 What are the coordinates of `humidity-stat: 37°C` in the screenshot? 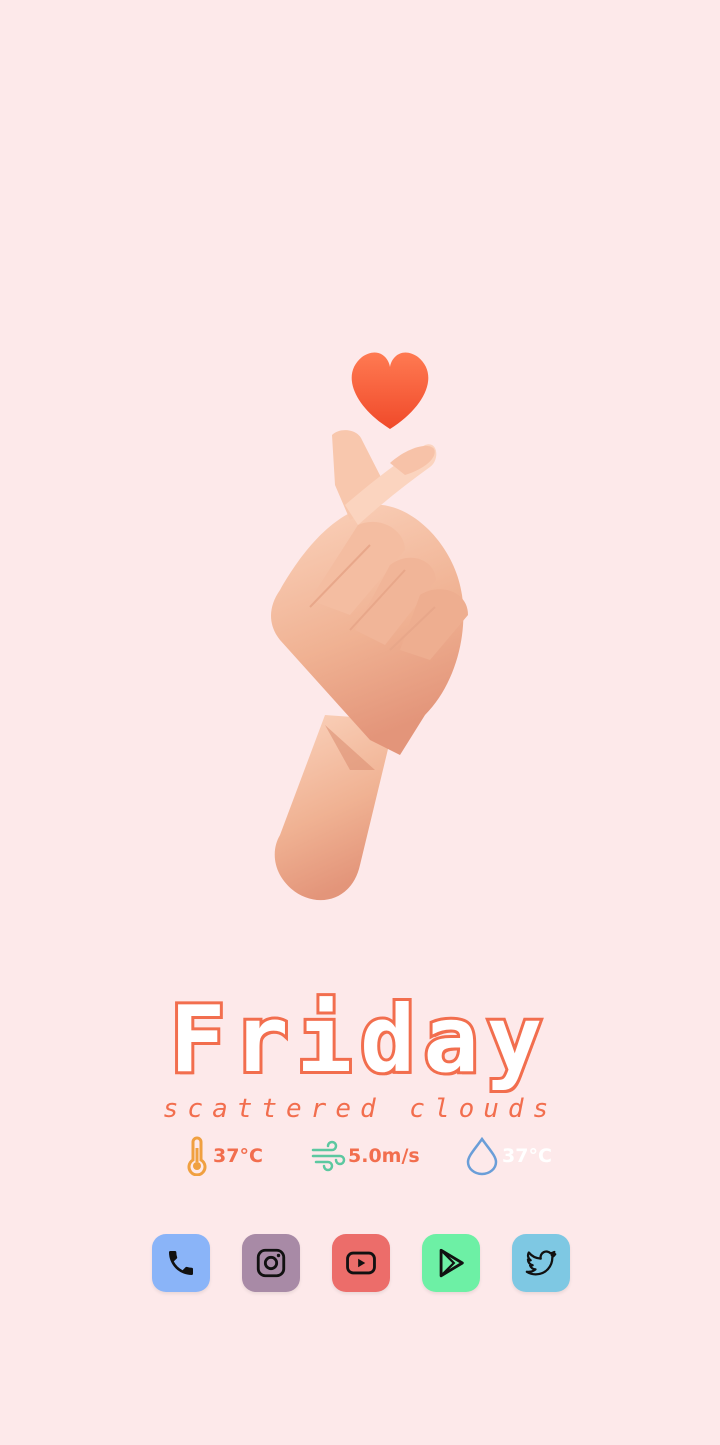 It's located at (508, 1156).